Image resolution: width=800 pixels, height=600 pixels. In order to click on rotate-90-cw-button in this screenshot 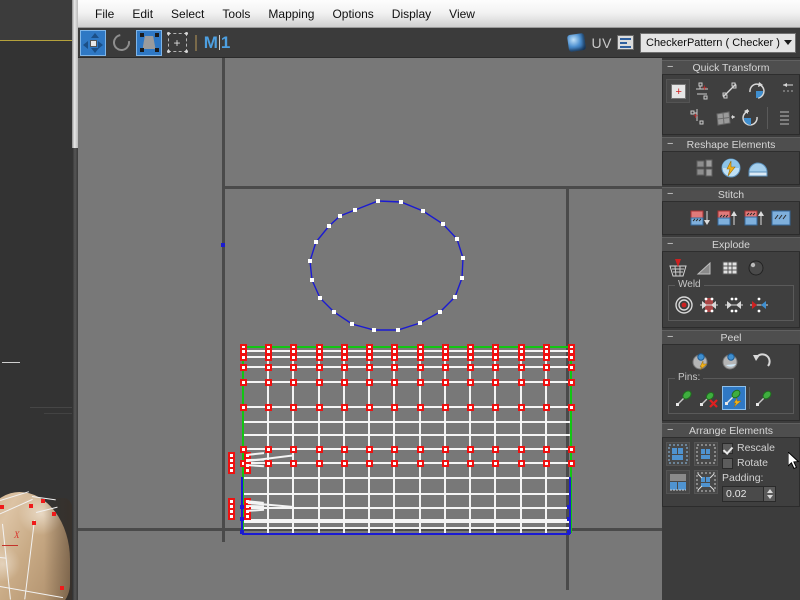, I will do `click(751, 118)`.